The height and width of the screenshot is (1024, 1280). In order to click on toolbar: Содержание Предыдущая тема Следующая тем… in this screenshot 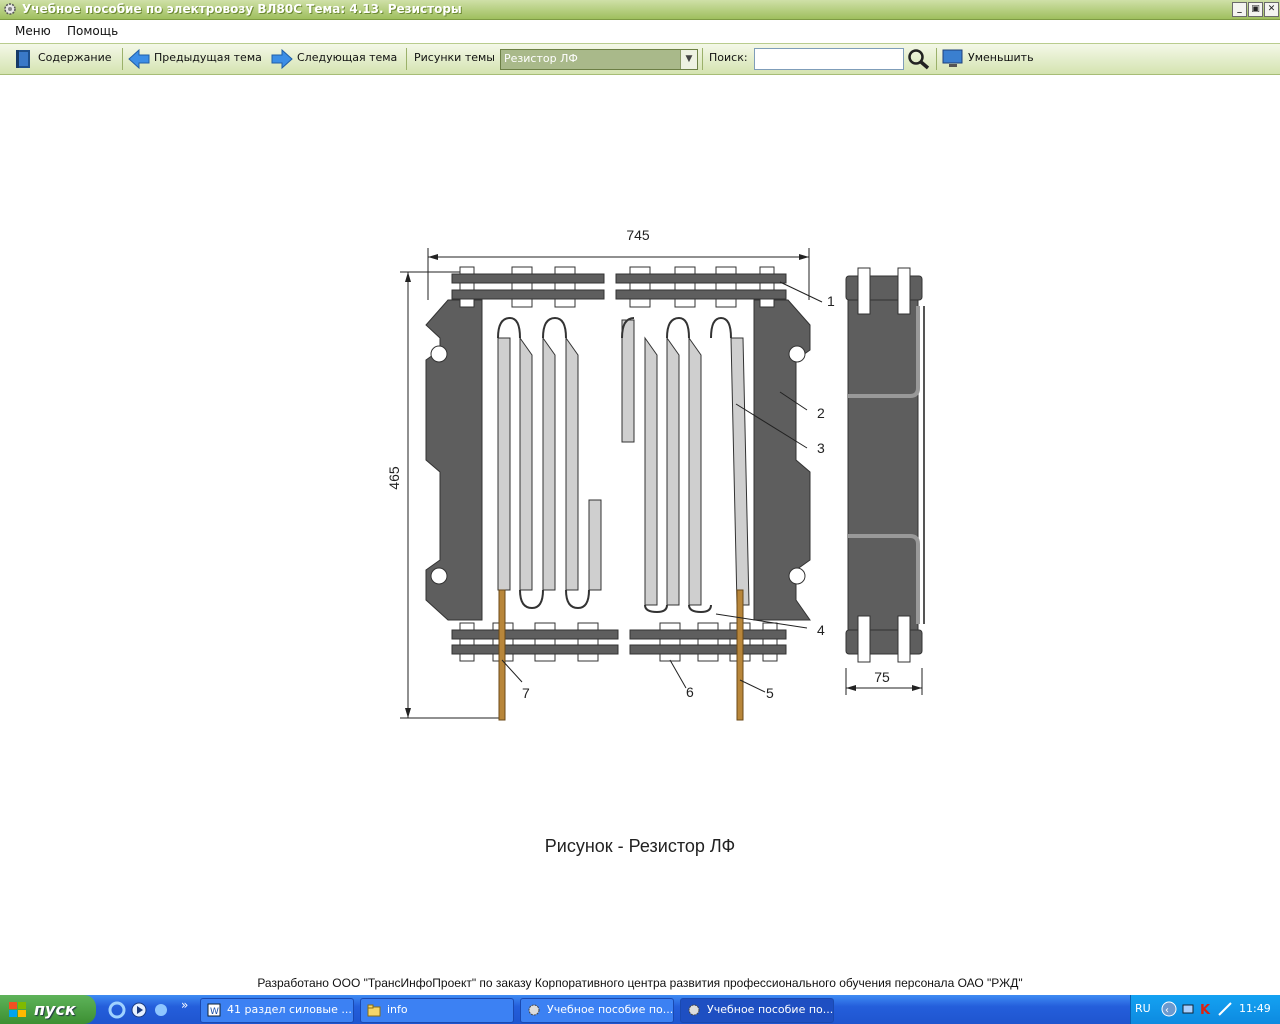, I will do `click(640, 59)`.